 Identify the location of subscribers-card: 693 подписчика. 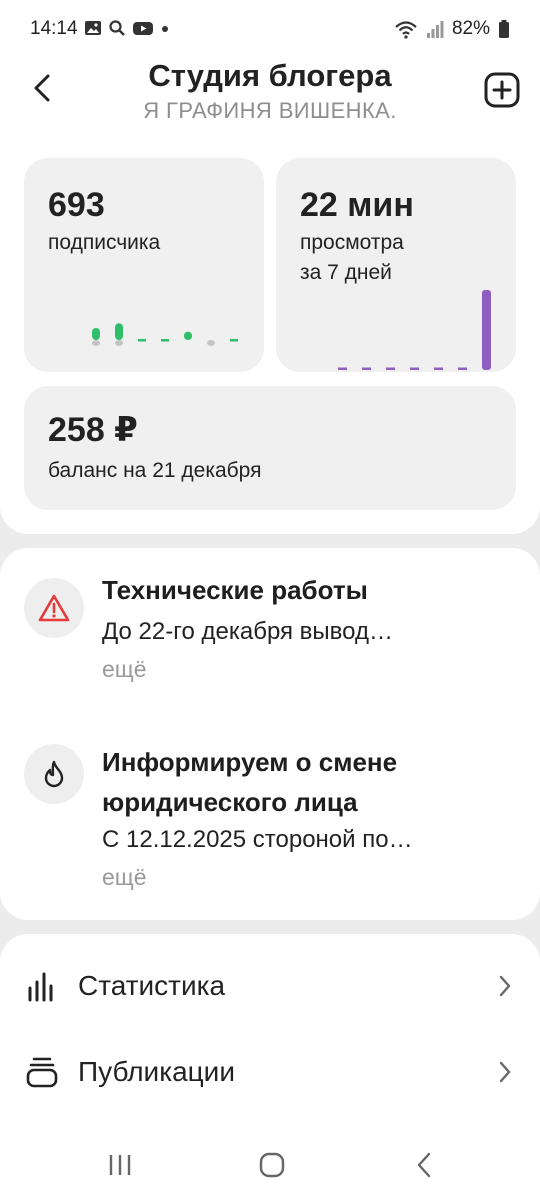
(144, 265).